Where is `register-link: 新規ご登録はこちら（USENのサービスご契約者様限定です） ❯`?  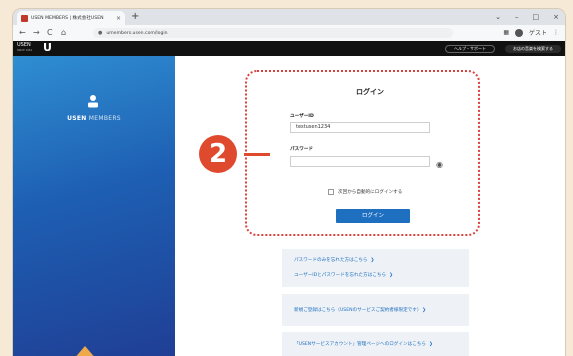 register-link: 新規ご登録はこちら（USENのサービスご契約者様限定です） ❯ is located at coordinates (360, 310).